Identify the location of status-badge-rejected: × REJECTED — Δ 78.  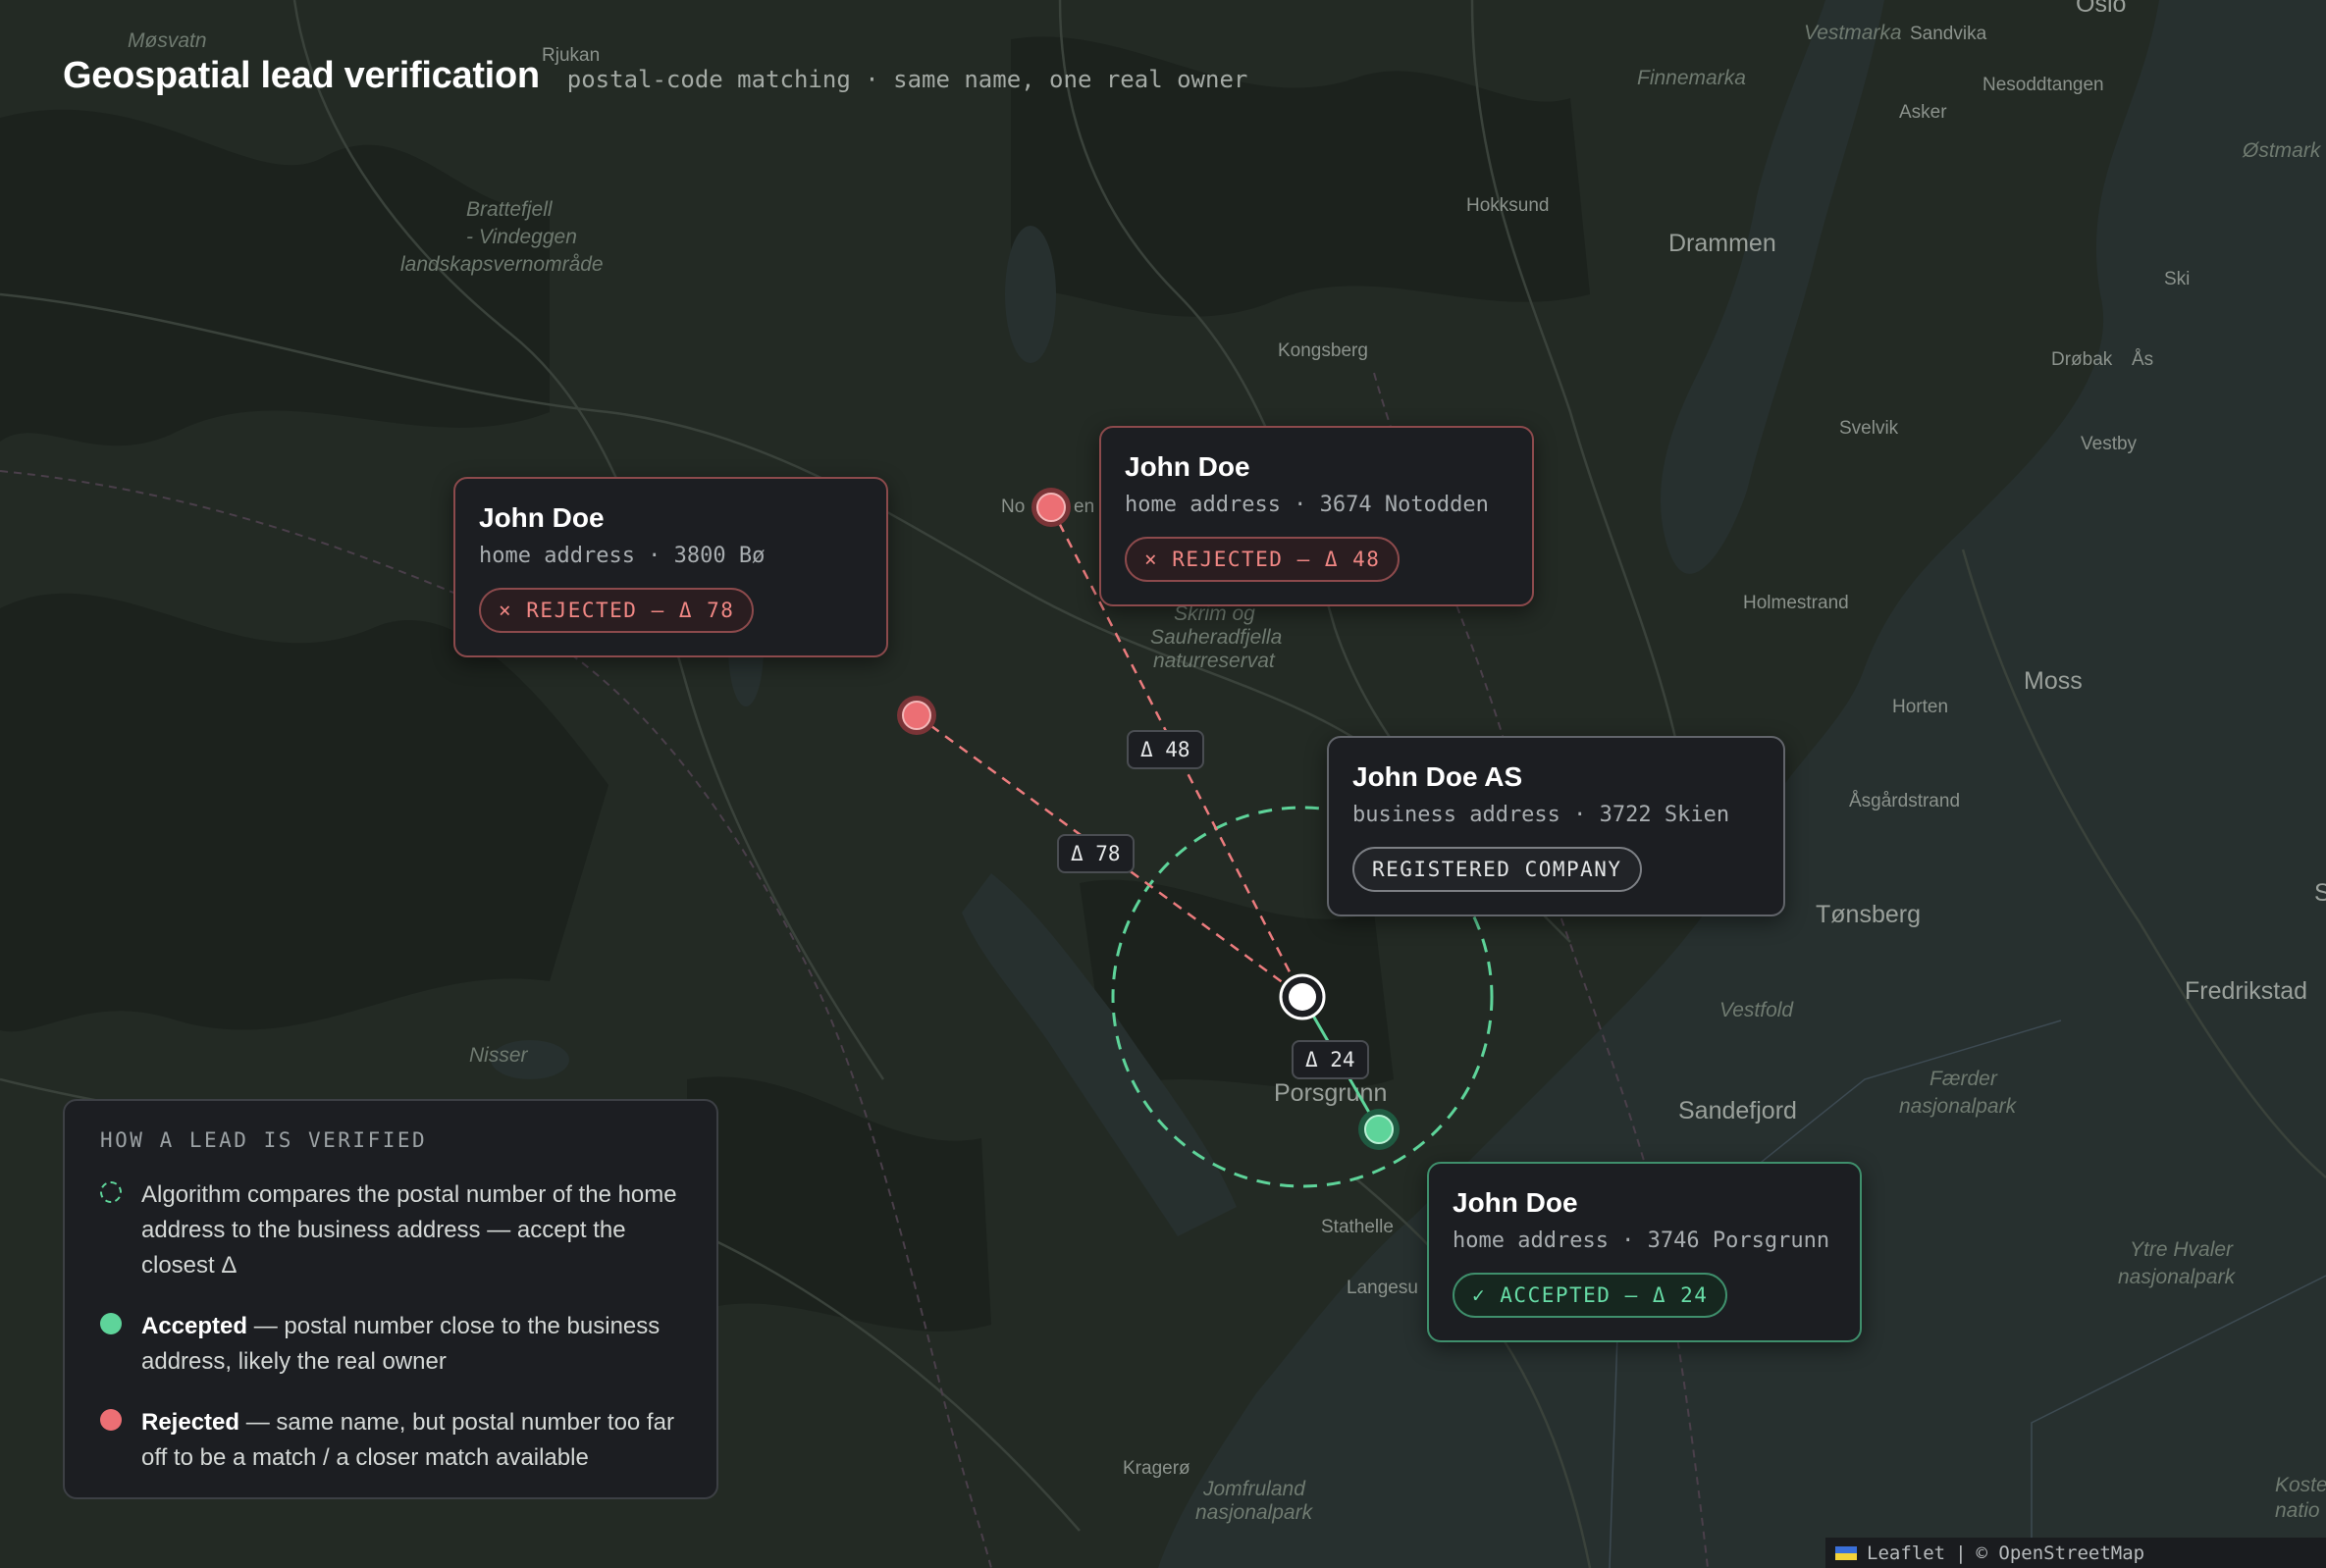
(617, 610).